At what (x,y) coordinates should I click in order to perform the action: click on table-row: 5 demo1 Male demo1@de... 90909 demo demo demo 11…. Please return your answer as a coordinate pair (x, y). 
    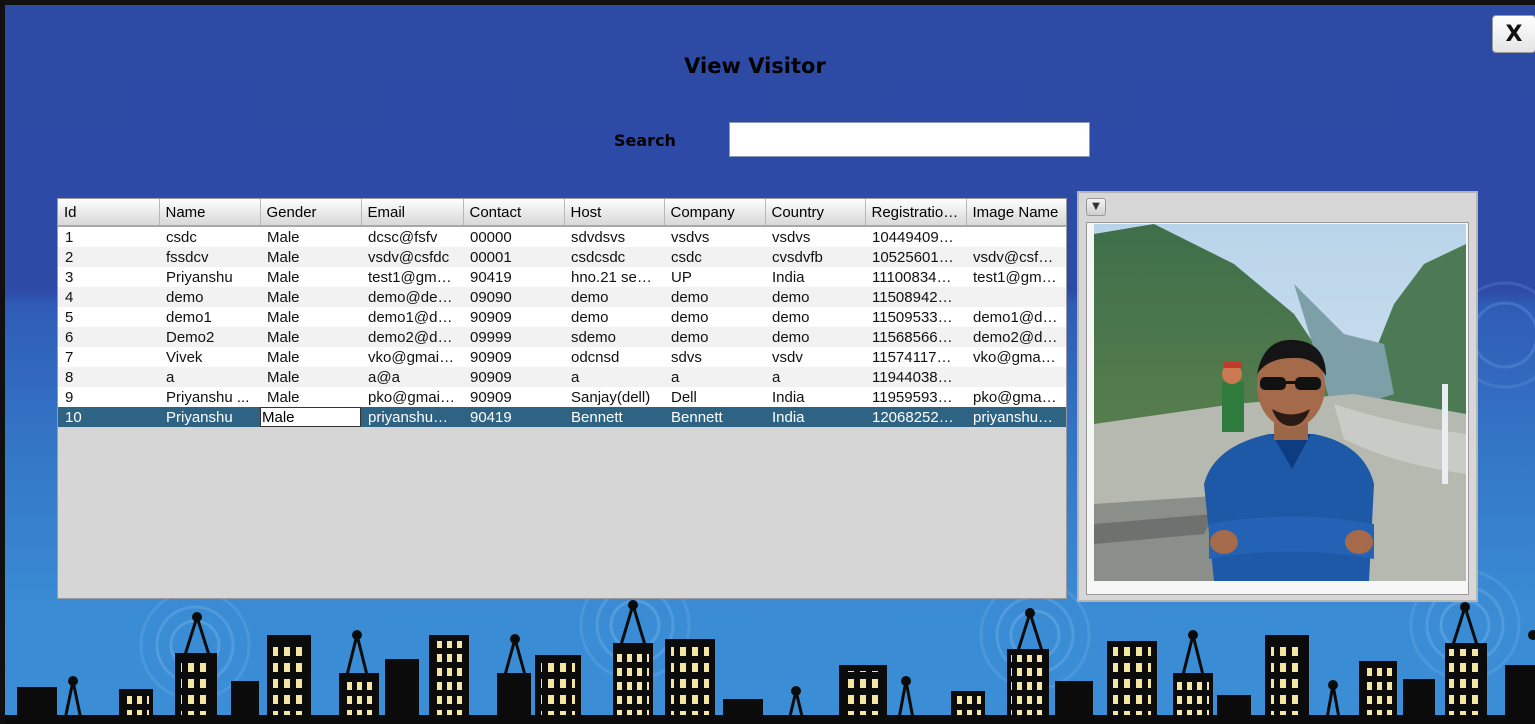
    Looking at the image, I should click on (562, 317).